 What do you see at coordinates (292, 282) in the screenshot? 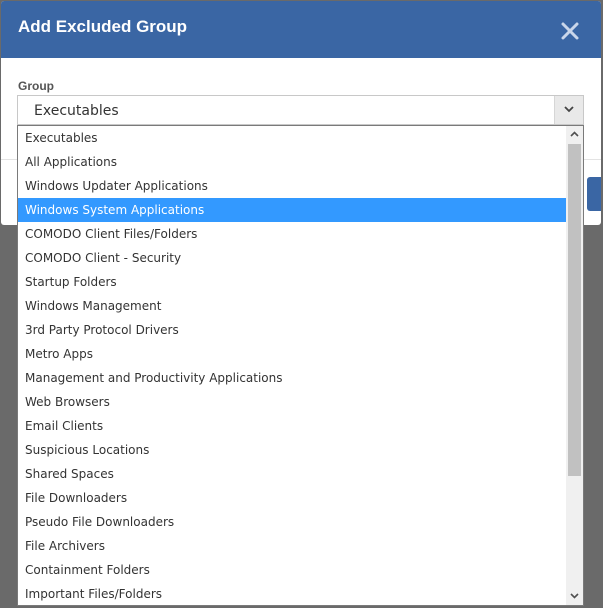
I see `dropdown-option: Startup Folders` at bounding box center [292, 282].